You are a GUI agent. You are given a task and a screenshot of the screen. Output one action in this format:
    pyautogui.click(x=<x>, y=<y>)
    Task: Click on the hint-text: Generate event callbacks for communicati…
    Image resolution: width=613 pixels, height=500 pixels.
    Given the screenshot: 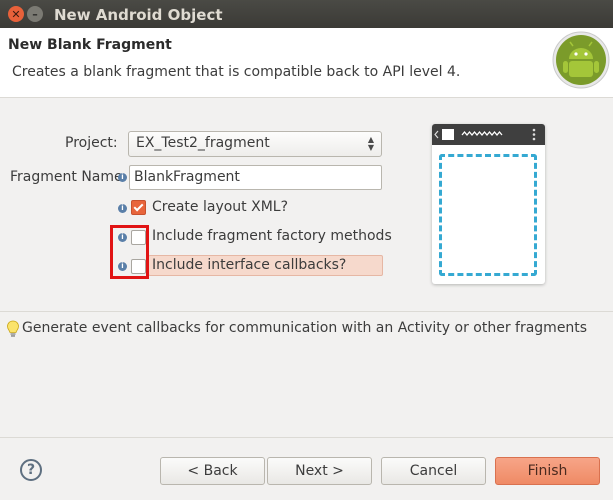 What is the action you would take?
    pyautogui.click(x=305, y=328)
    